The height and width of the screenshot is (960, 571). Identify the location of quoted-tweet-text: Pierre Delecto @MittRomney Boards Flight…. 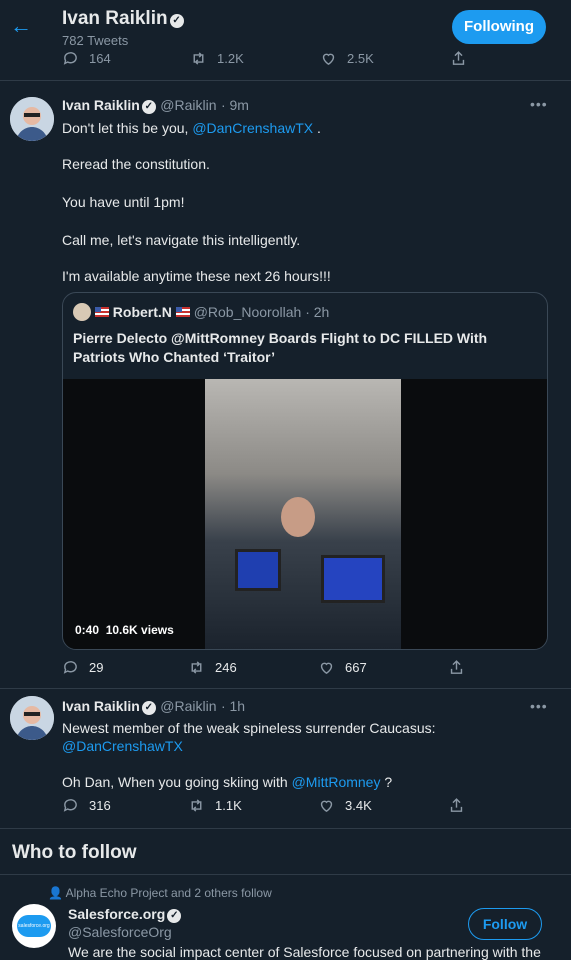
(280, 347).